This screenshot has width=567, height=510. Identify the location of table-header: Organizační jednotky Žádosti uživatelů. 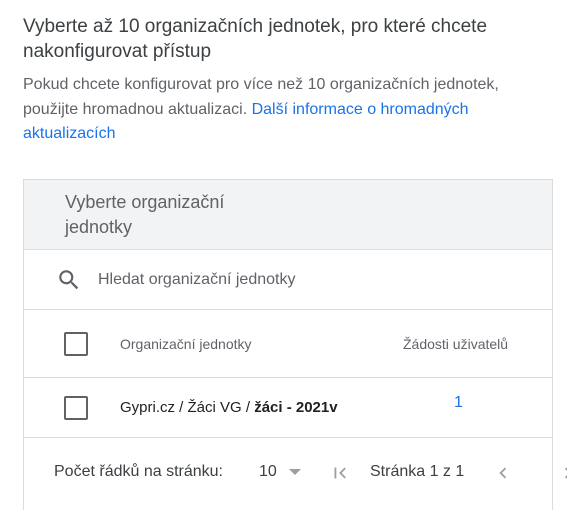
(288, 344).